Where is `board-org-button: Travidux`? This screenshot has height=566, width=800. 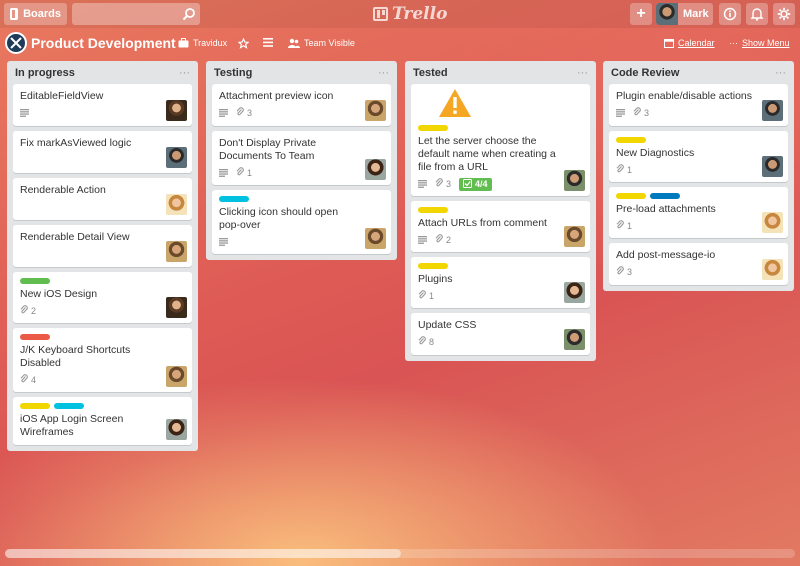
board-org-button: Travidux is located at coordinates (202, 43).